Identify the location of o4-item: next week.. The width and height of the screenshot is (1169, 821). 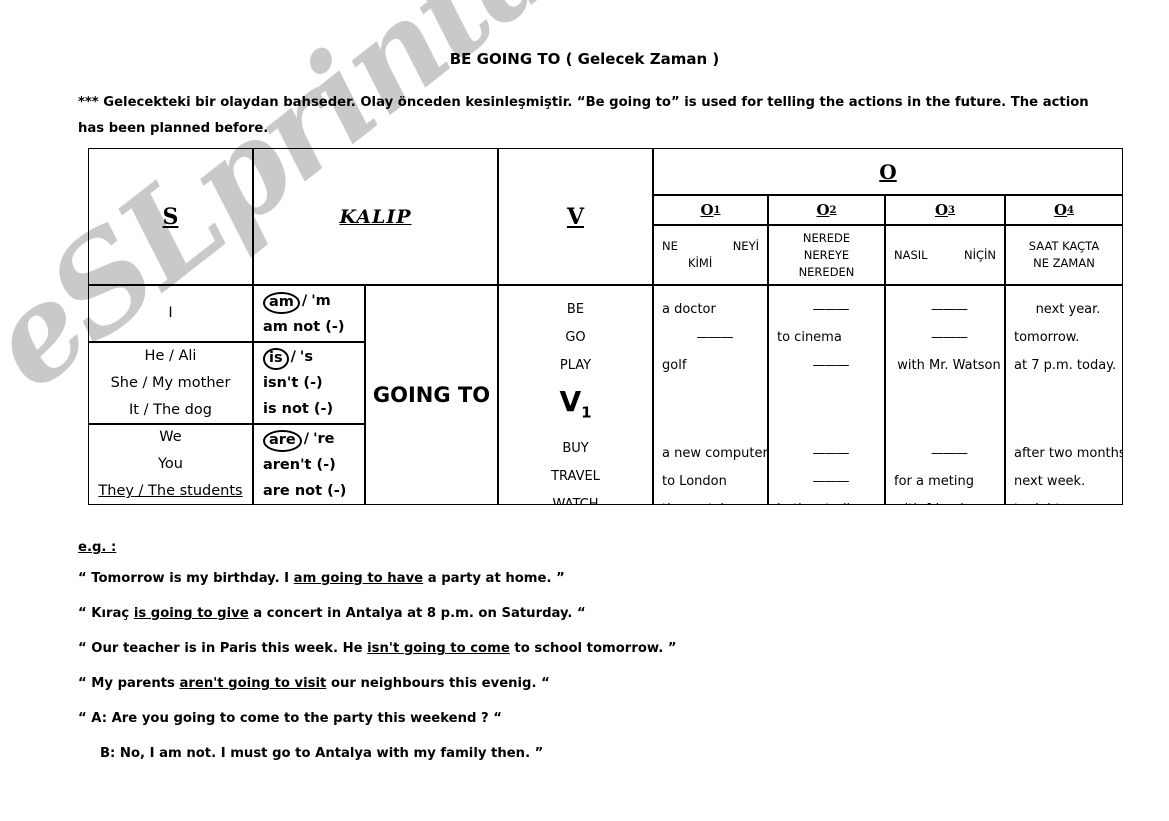
(1050, 481).